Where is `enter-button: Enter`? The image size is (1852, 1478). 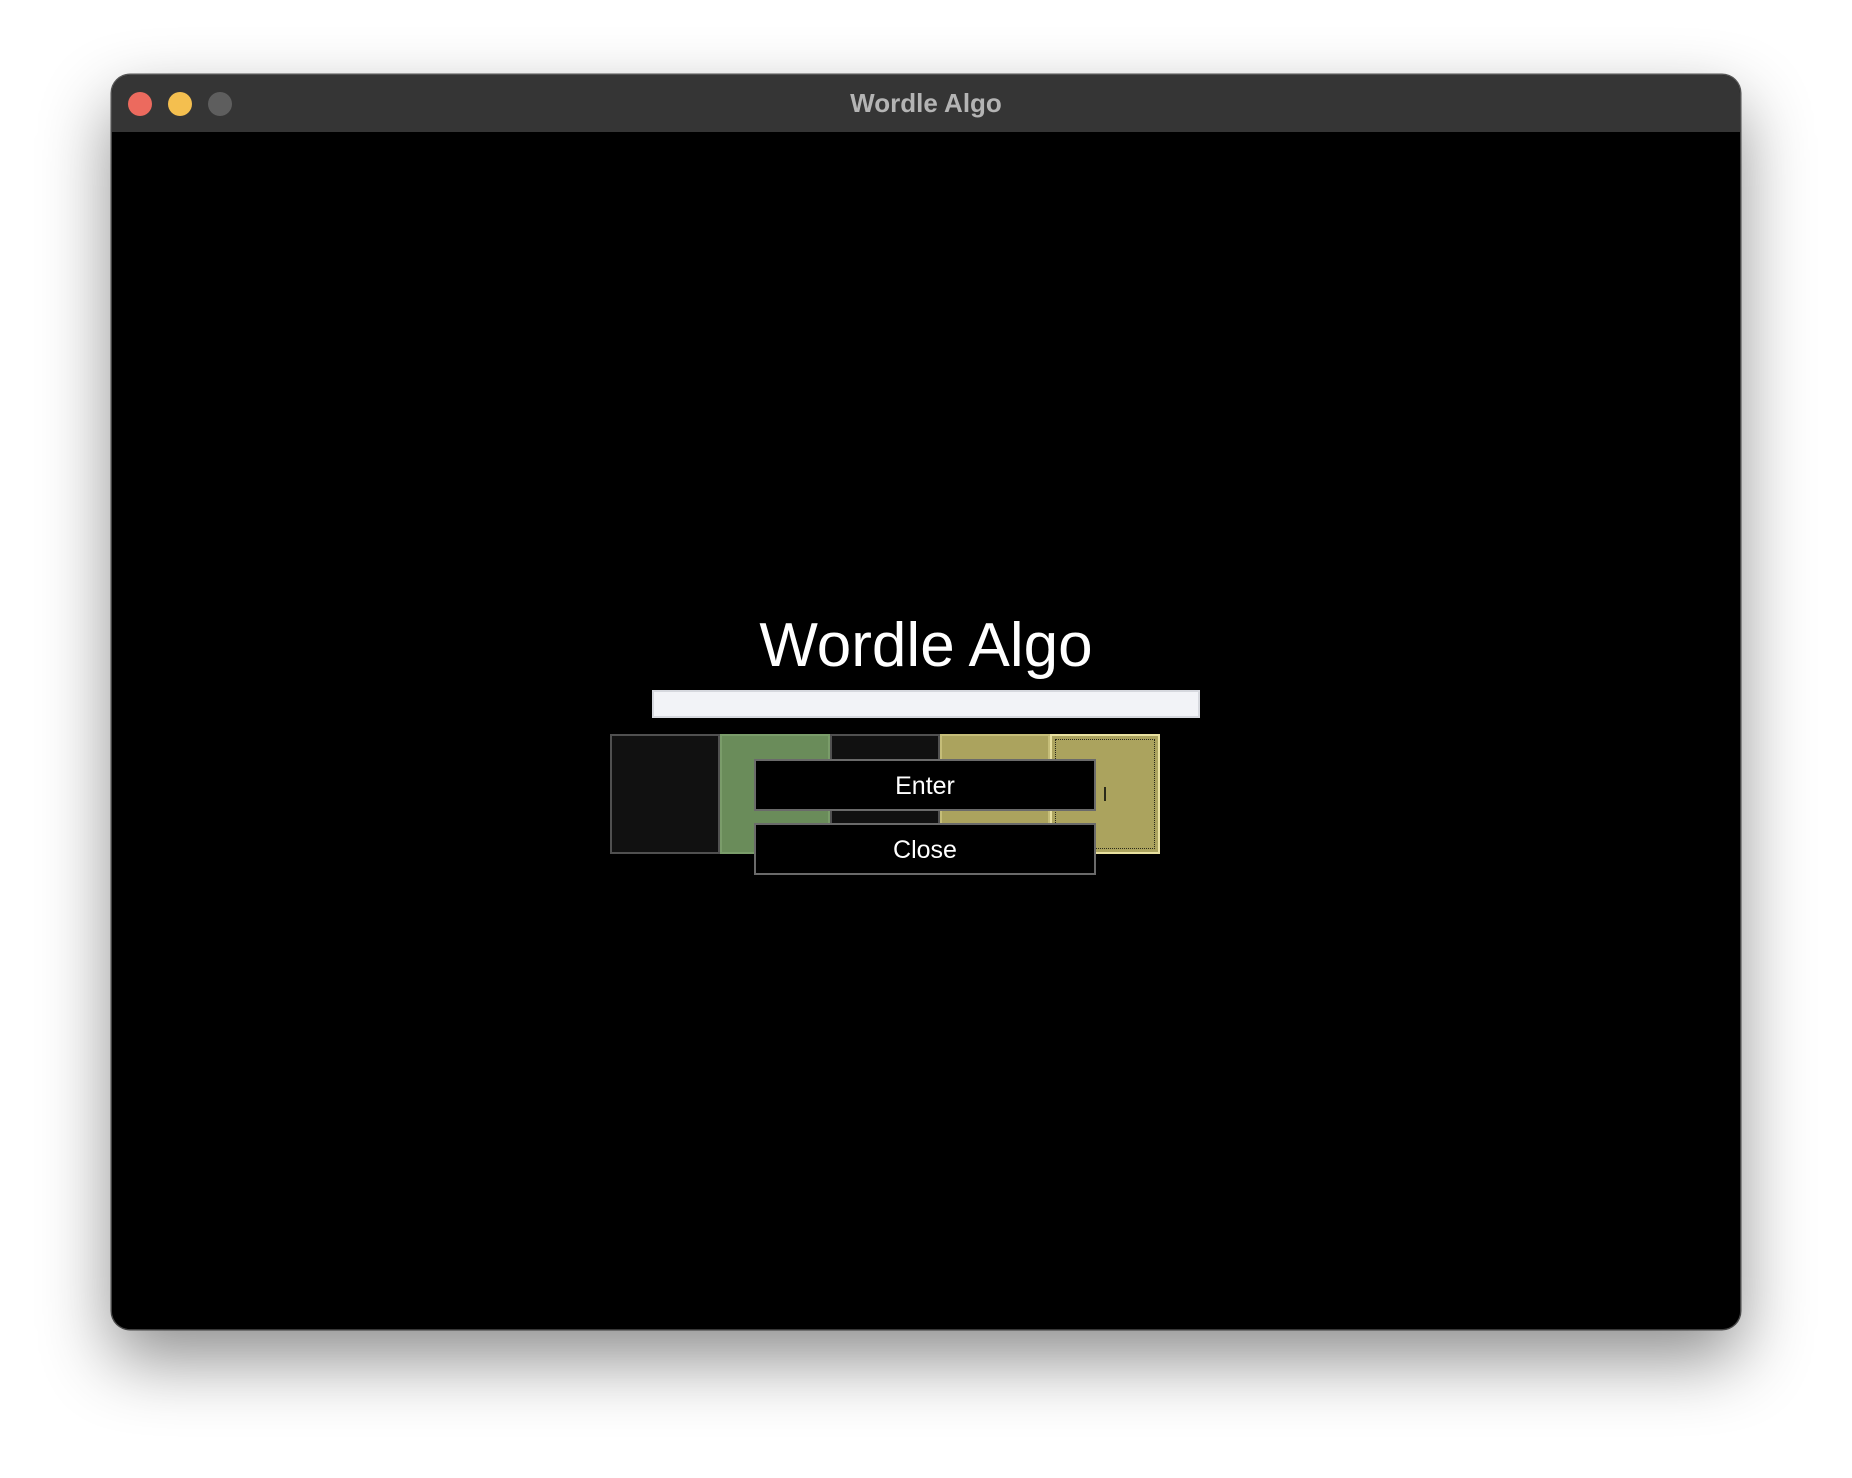 enter-button: Enter is located at coordinates (925, 785).